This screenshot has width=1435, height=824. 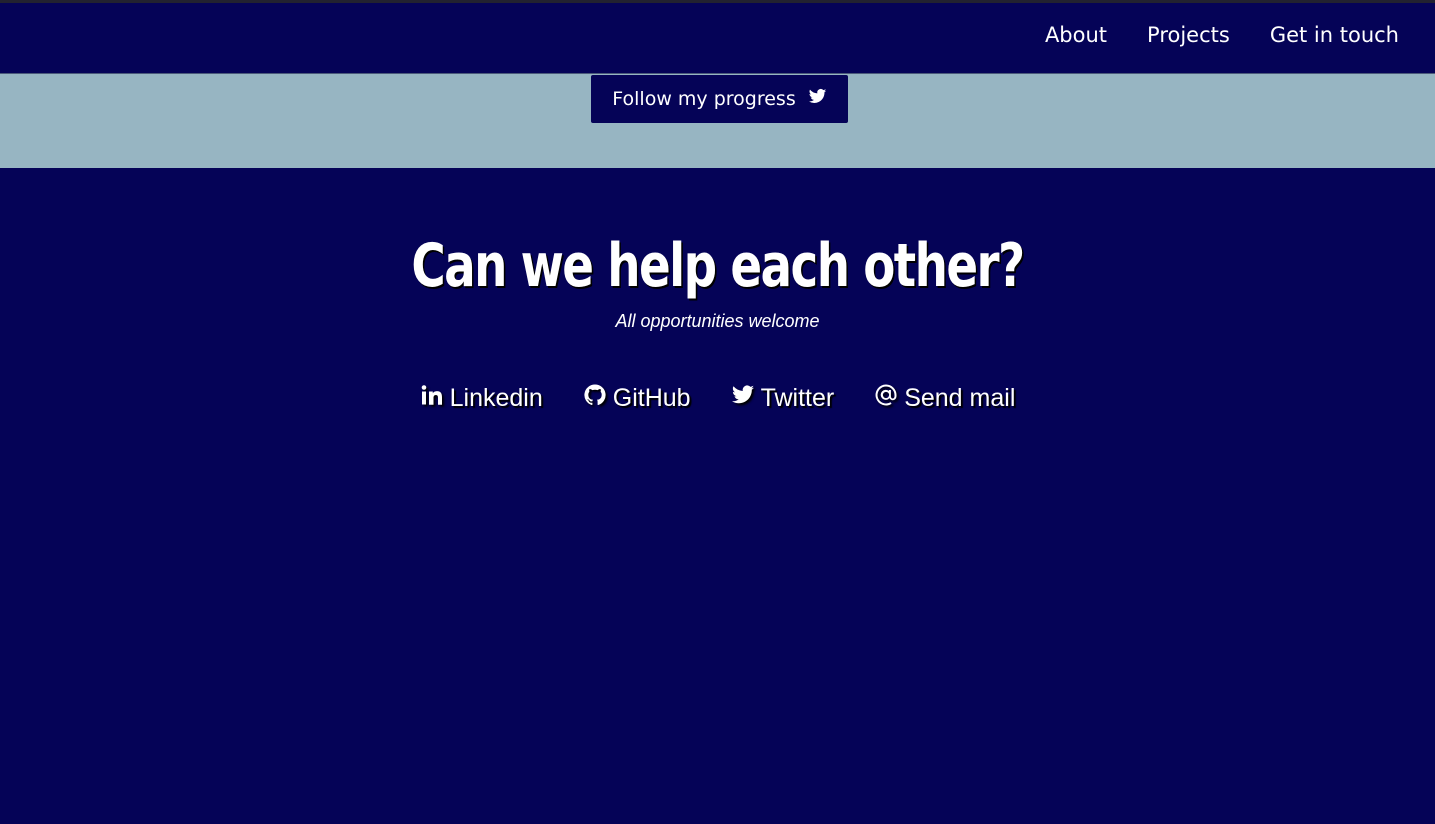 I want to click on social-links: Linkedin GitHub Twitter Send mail, so click(x=717, y=398).